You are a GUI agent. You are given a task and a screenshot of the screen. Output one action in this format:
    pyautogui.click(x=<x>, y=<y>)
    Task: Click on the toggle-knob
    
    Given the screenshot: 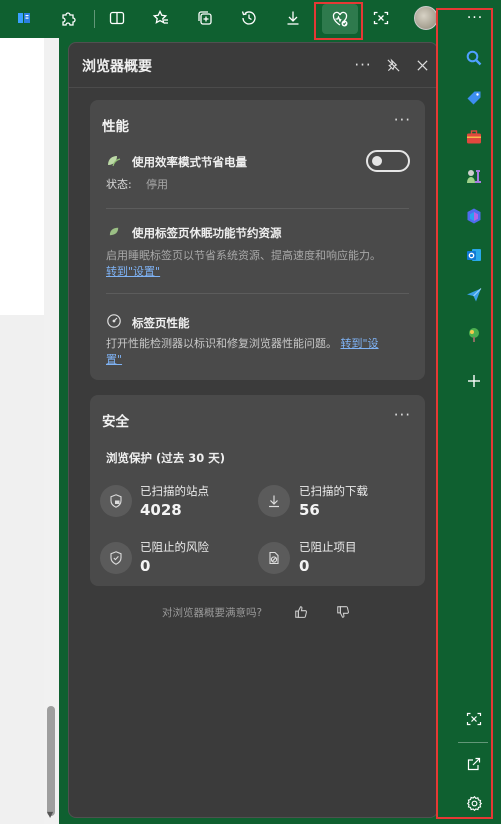 What is the action you would take?
    pyautogui.click(x=377, y=161)
    